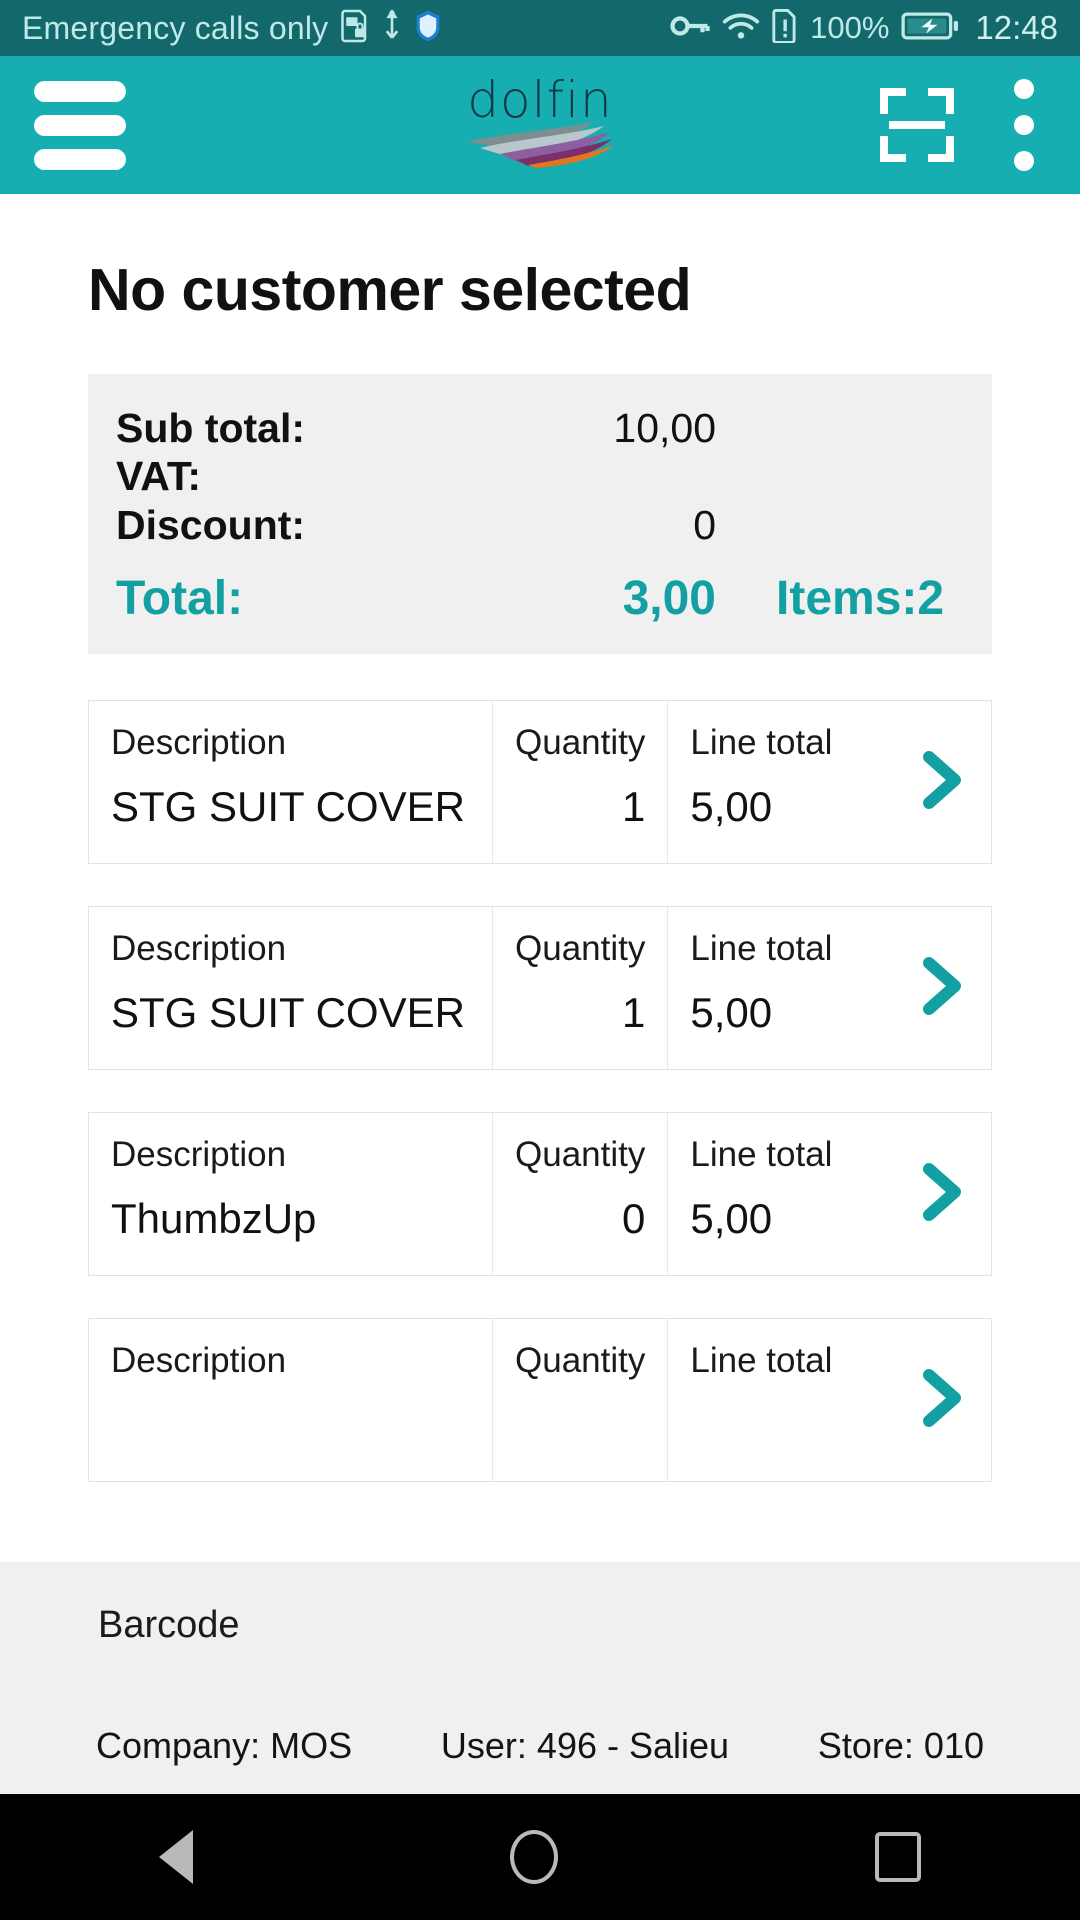 The width and height of the screenshot is (1080, 1920). Describe the element at coordinates (159, 476) in the screenshot. I see `vat-label: VAT:` at that location.